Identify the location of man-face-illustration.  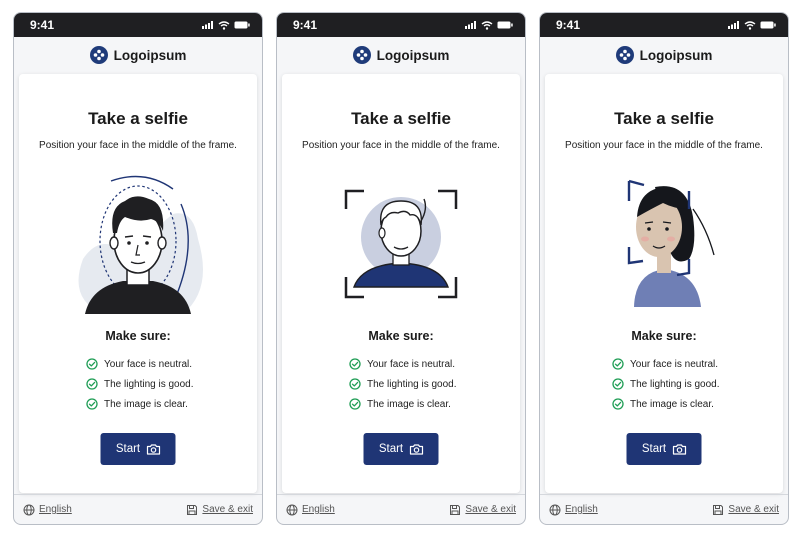
(140, 244).